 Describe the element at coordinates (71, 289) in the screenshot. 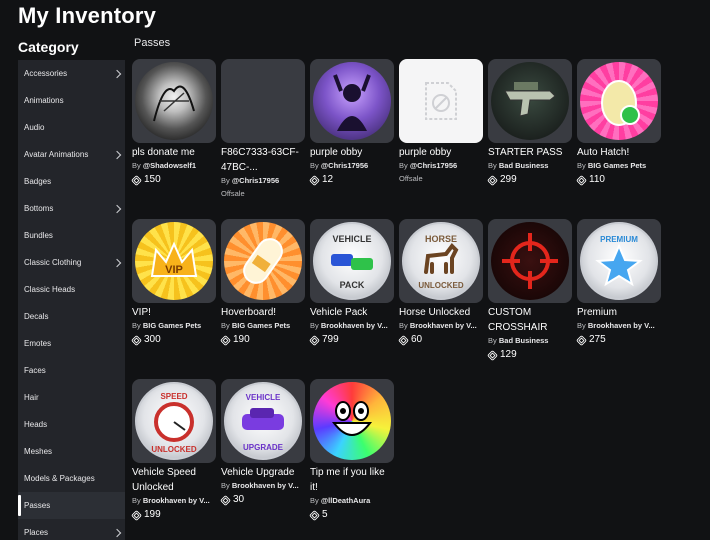

I see `sidebar-item-classic-heads: Classic Heads` at that location.